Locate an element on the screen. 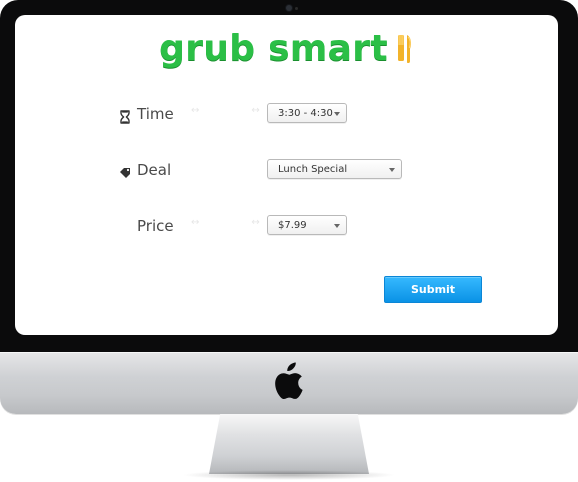  submit-button: Submit is located at coordinates (433, 289).